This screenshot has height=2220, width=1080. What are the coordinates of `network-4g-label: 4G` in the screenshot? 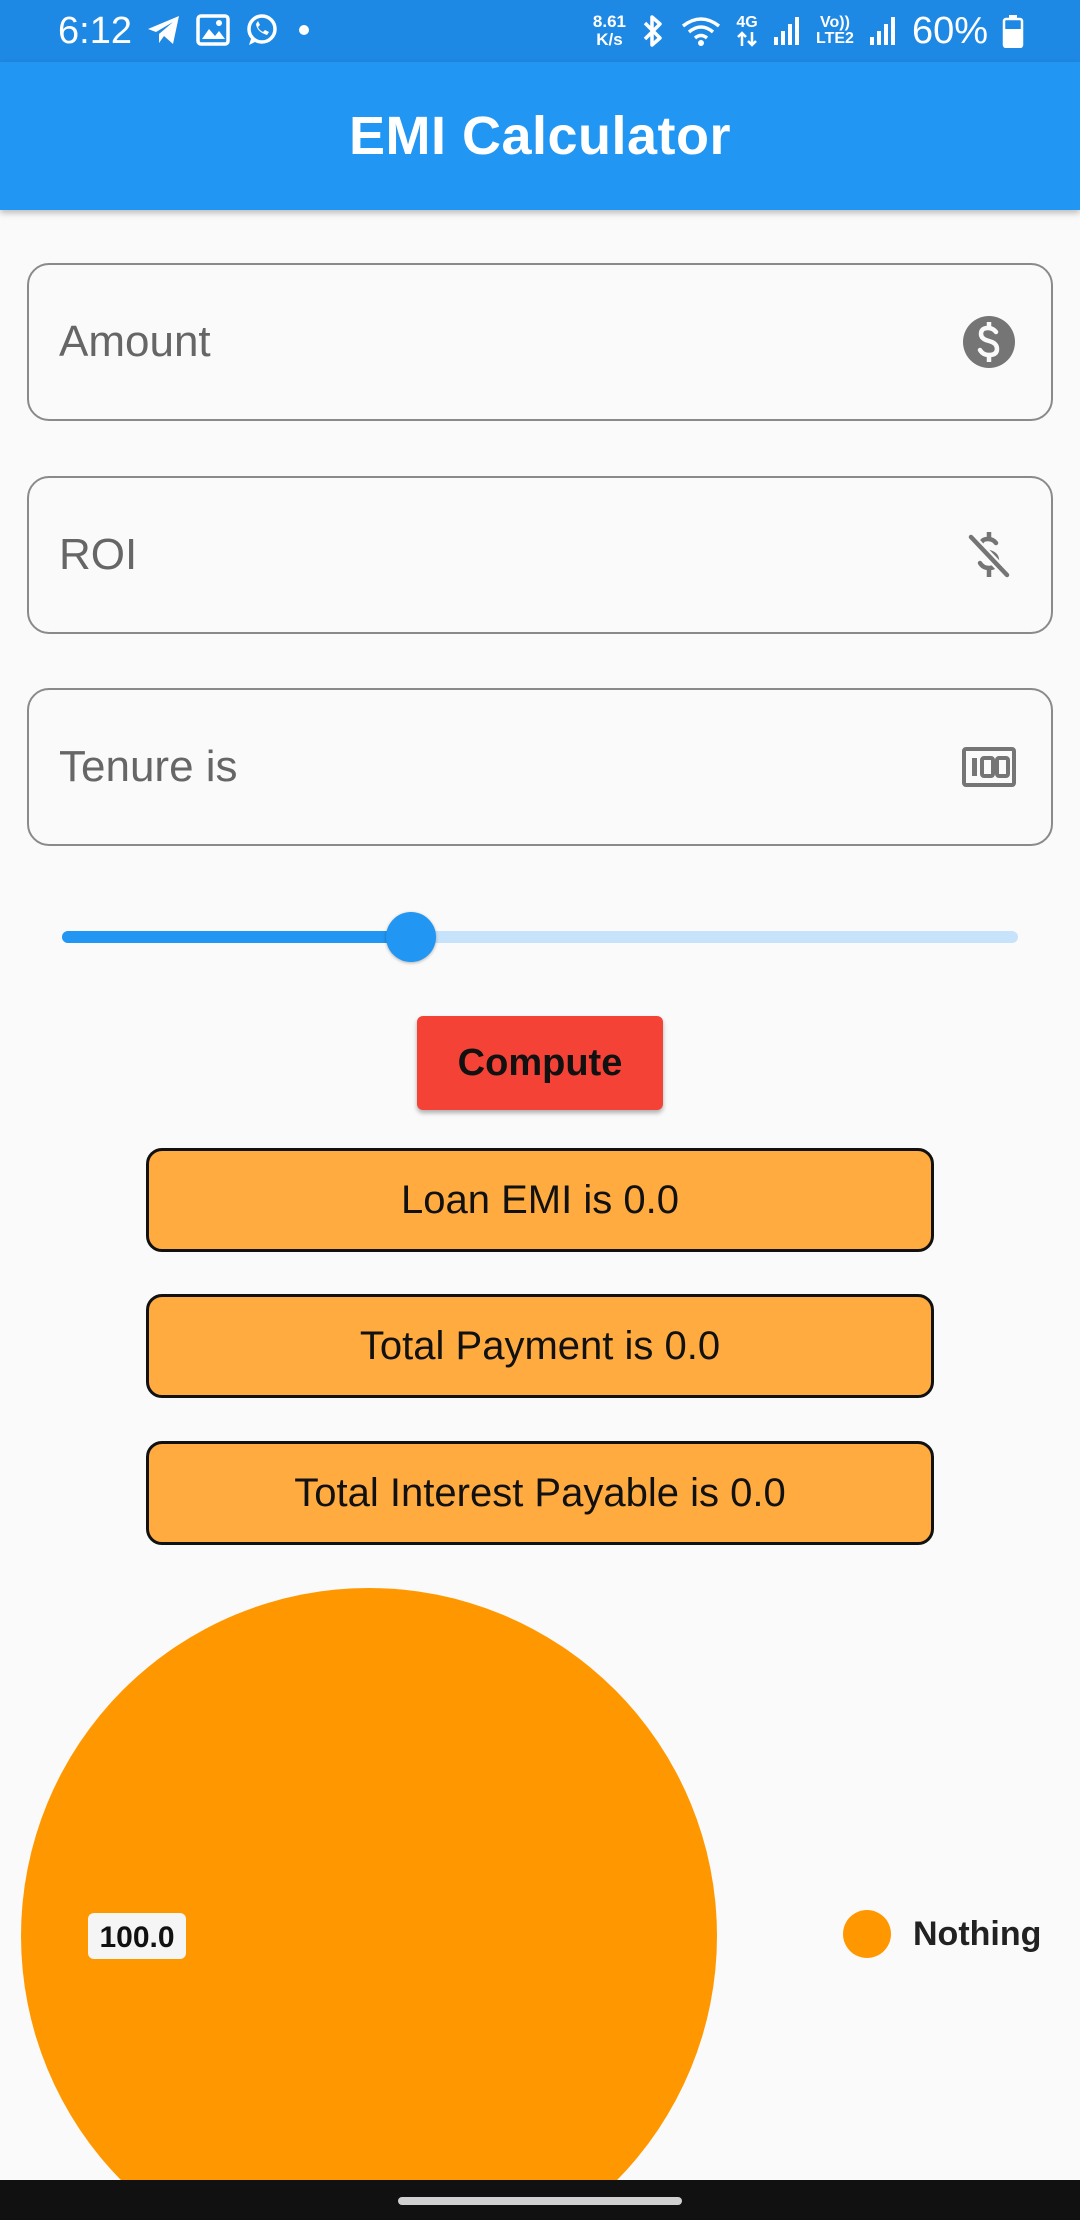 It's located at (747, 22).